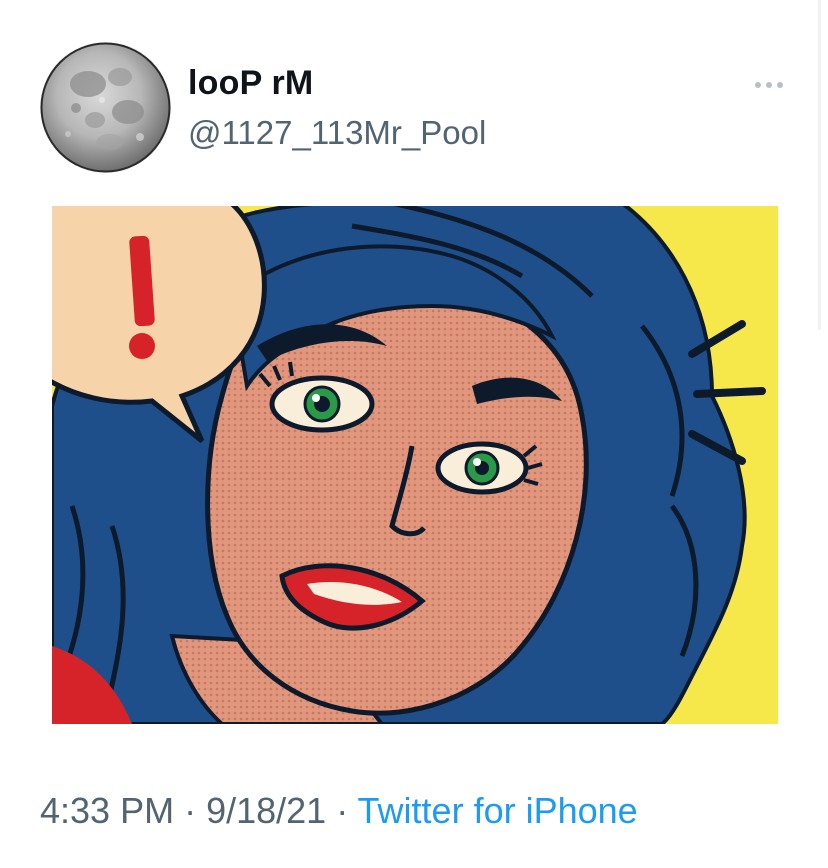 The image size is (828, 868). Describe the element at coordinates (107, 810) in the screenshot. I see `tweet-time: 4:33 PM` at that location.